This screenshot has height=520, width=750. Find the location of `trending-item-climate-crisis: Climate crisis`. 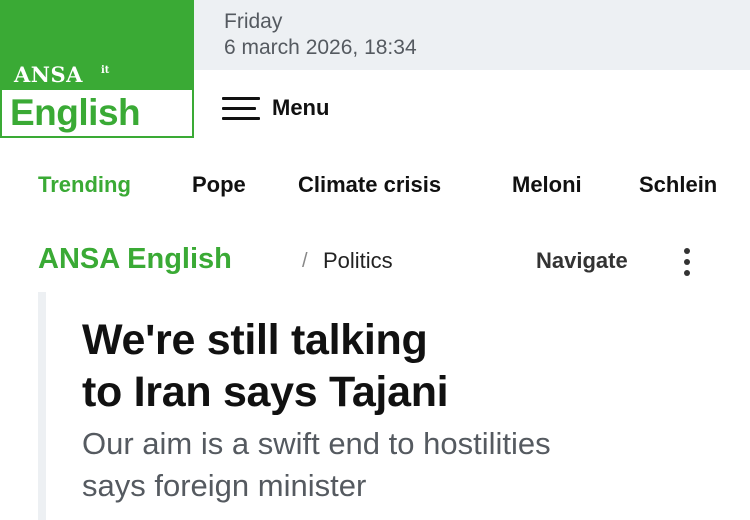

trending-item-climate-crisis: Climate crisis is located at coordinates (369, 185).